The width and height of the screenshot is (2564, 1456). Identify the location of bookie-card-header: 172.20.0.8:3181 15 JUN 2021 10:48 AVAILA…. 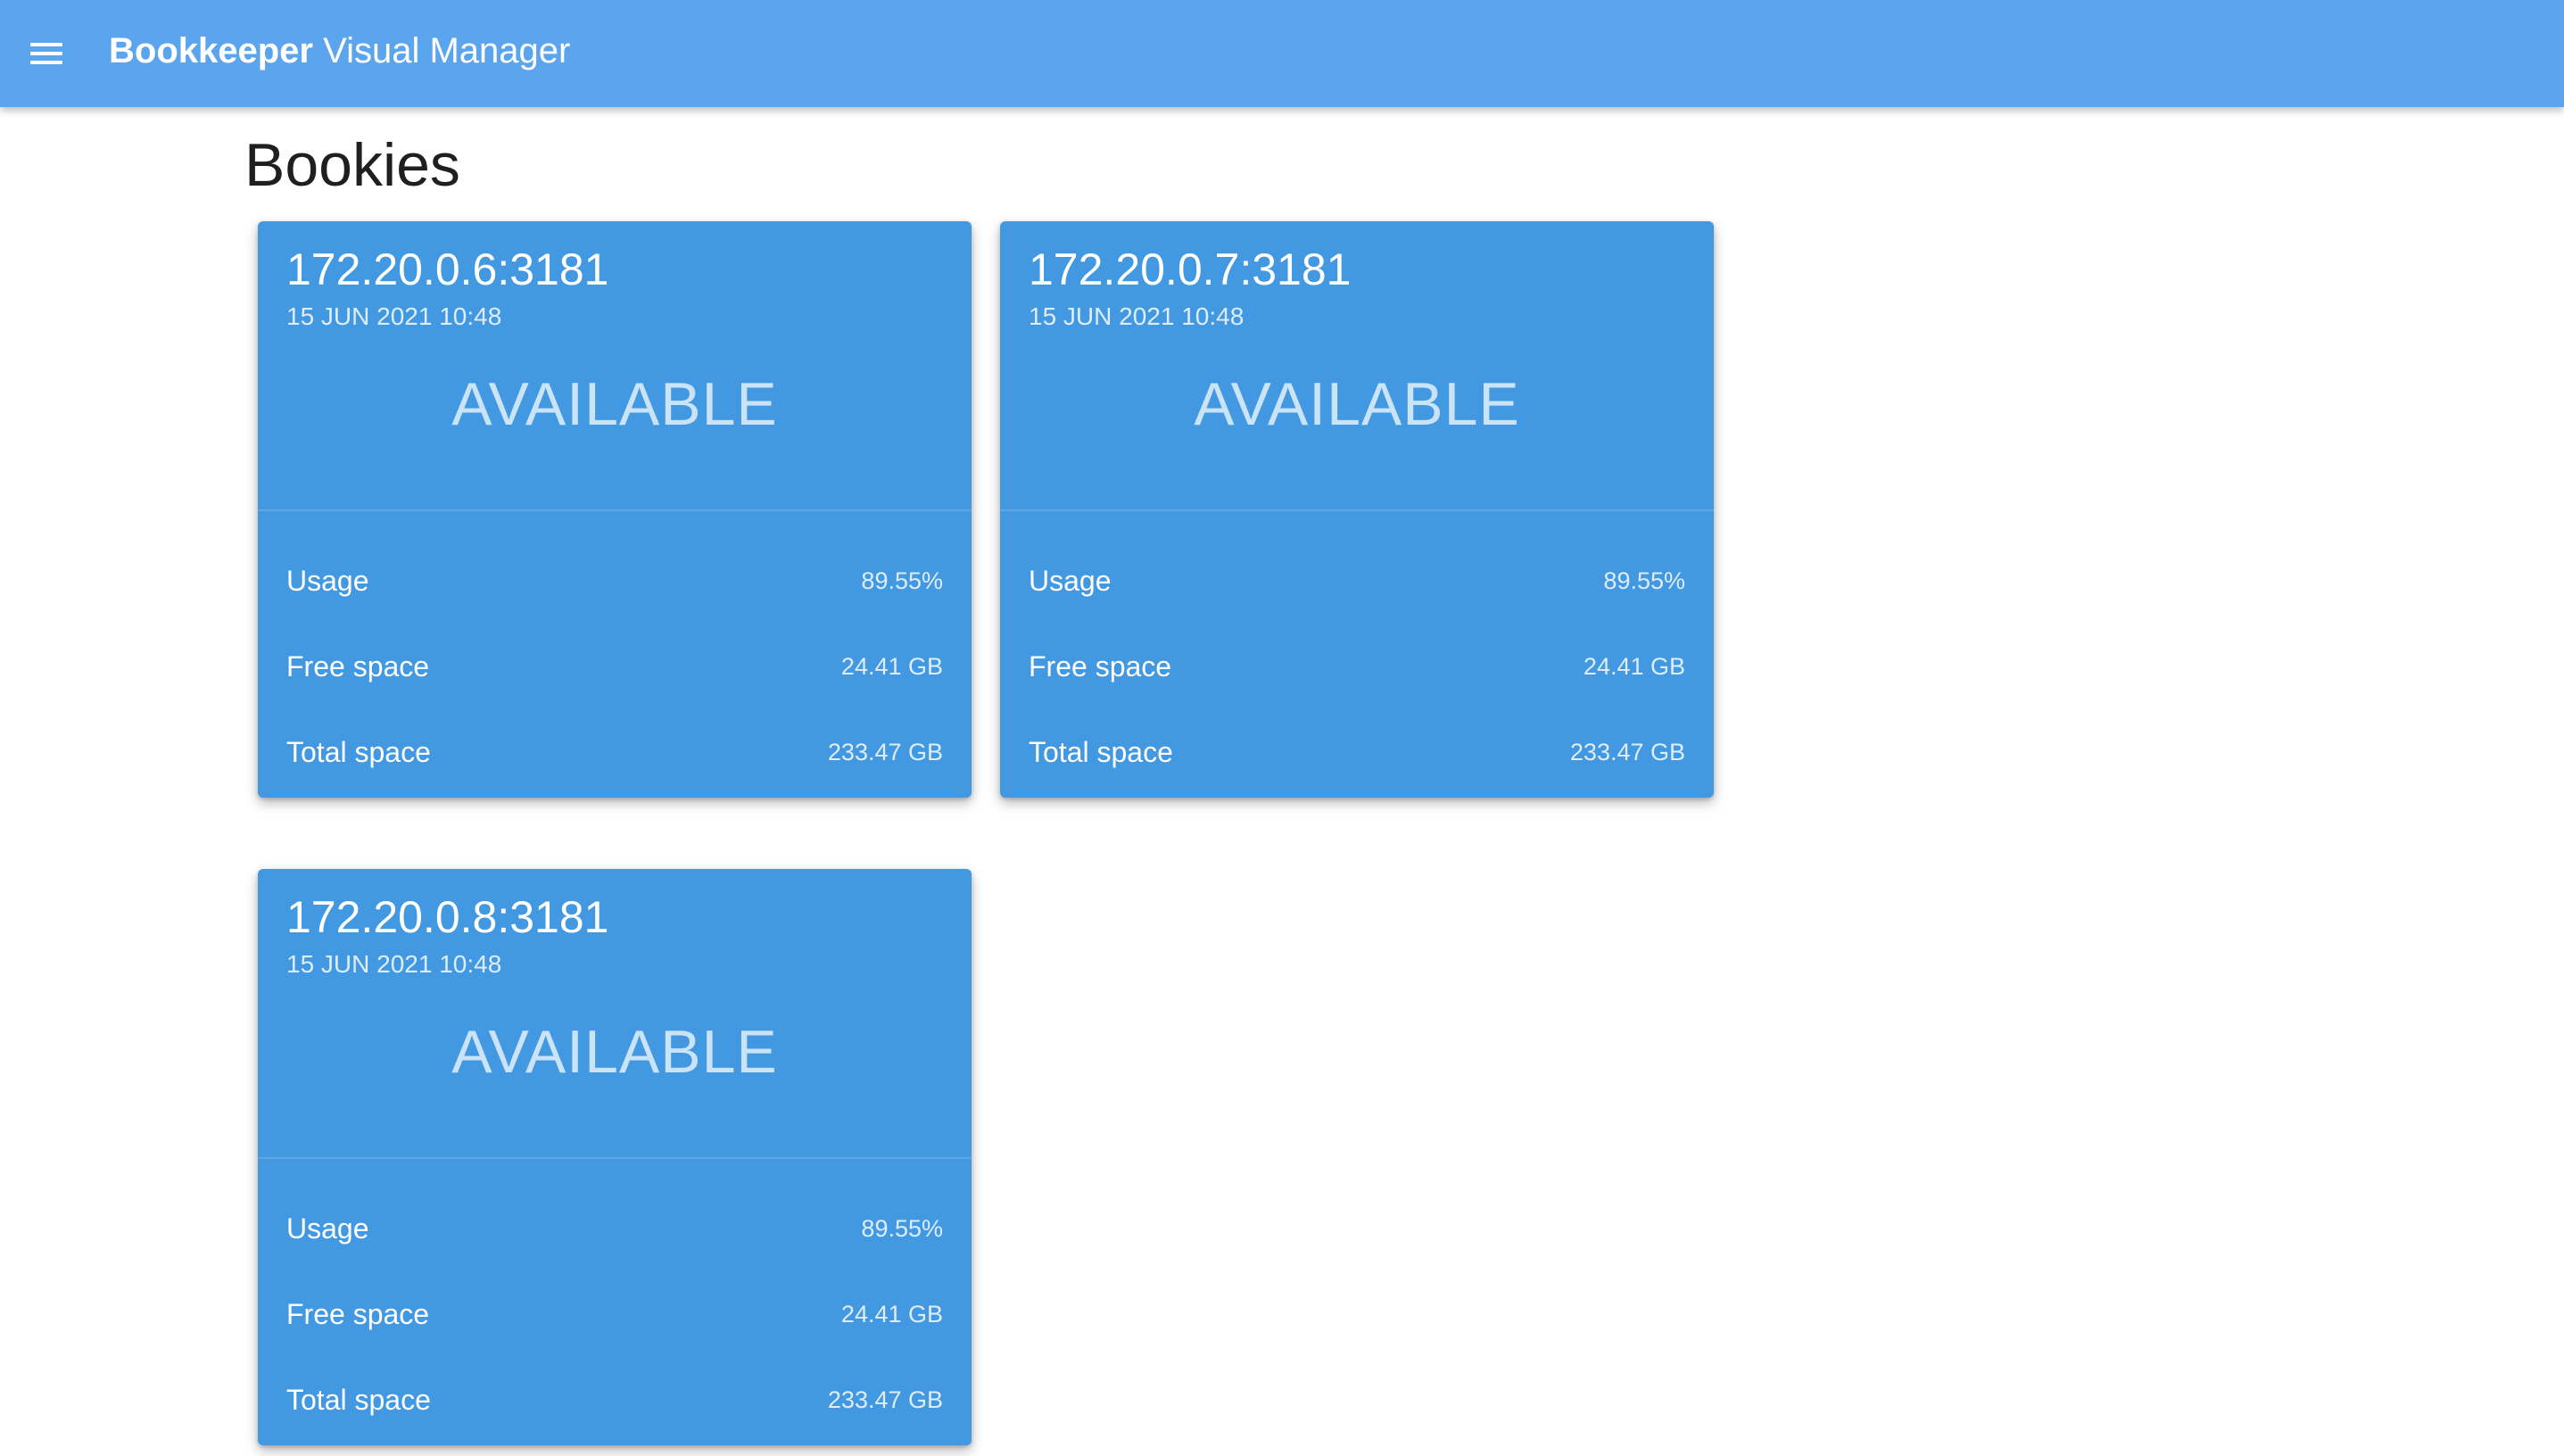
(615, 1014).